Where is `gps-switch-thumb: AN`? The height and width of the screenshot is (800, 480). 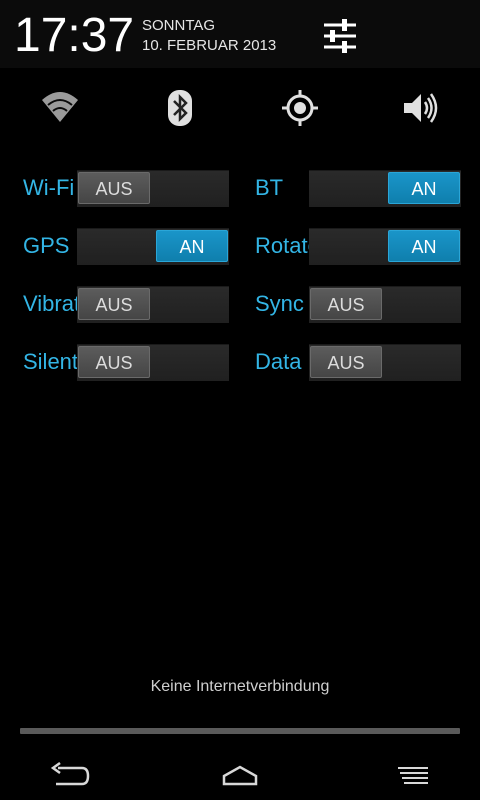 gps-switch-thumb: AN is located at coordinates (192, 246).